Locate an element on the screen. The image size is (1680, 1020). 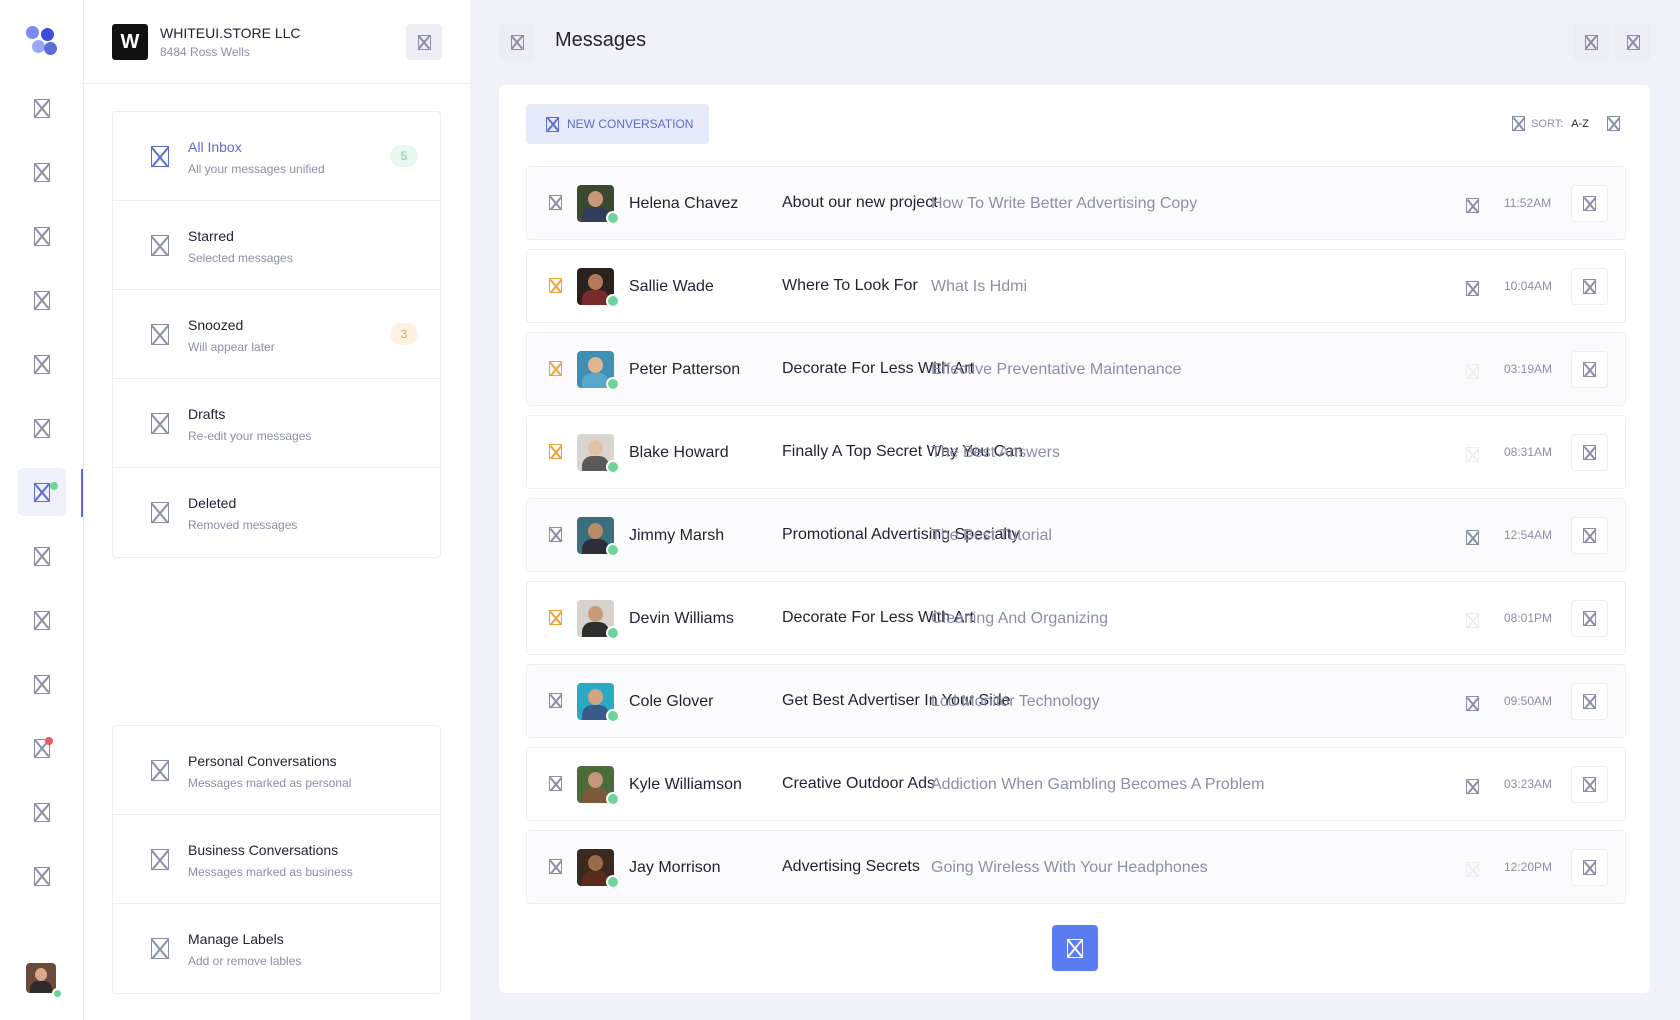
load-more-button is located at coordinates (1075, 948).